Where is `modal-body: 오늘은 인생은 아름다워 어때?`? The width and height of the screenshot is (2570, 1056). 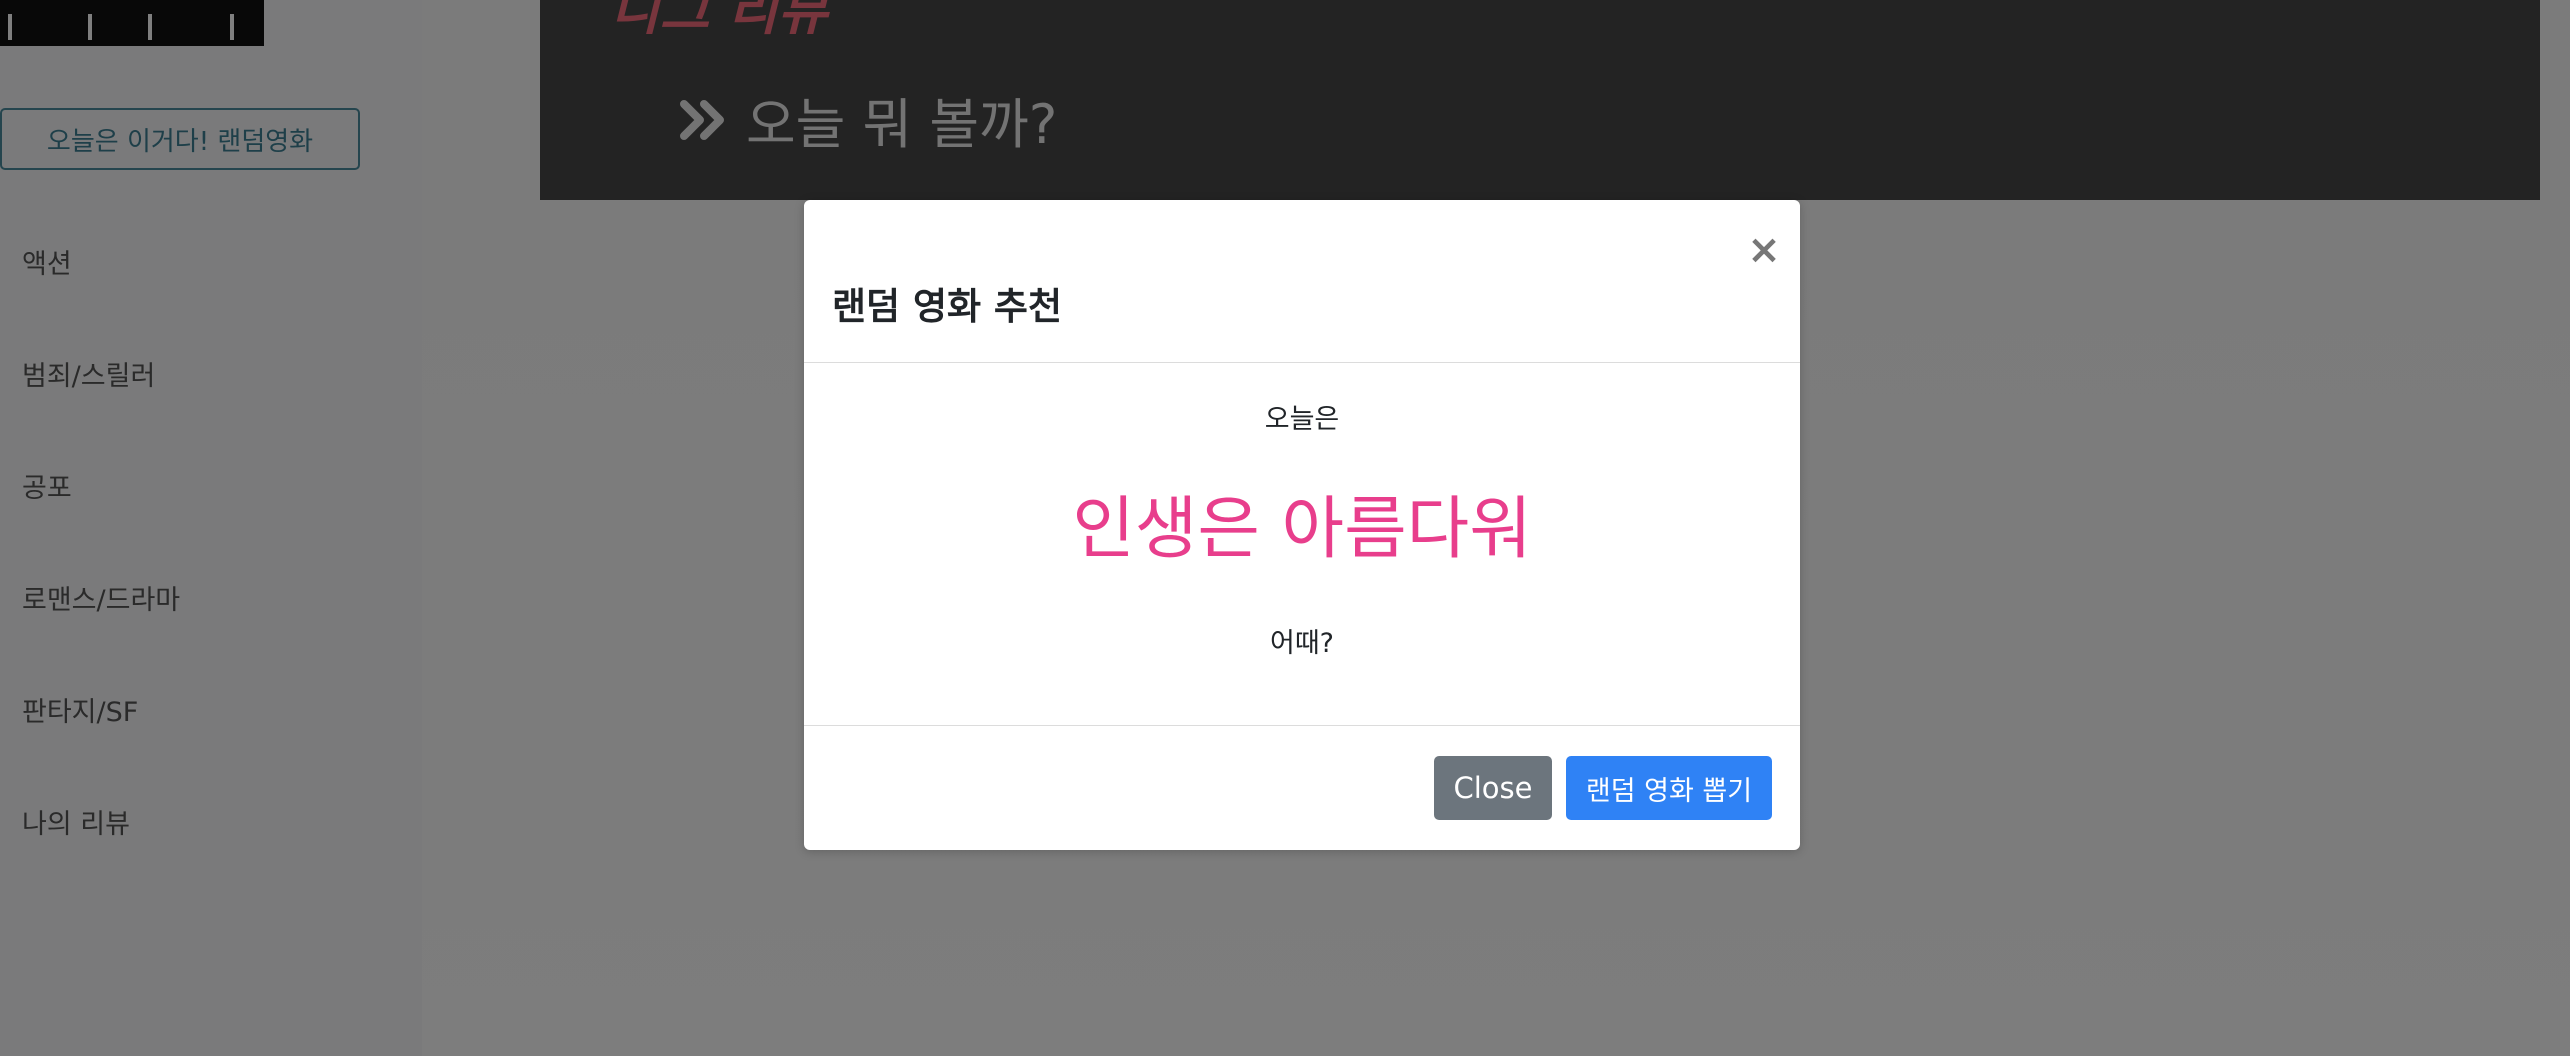 modal-body: 오늘은 인생은 아름다워 어때? is located at coordinates (1302, 544).